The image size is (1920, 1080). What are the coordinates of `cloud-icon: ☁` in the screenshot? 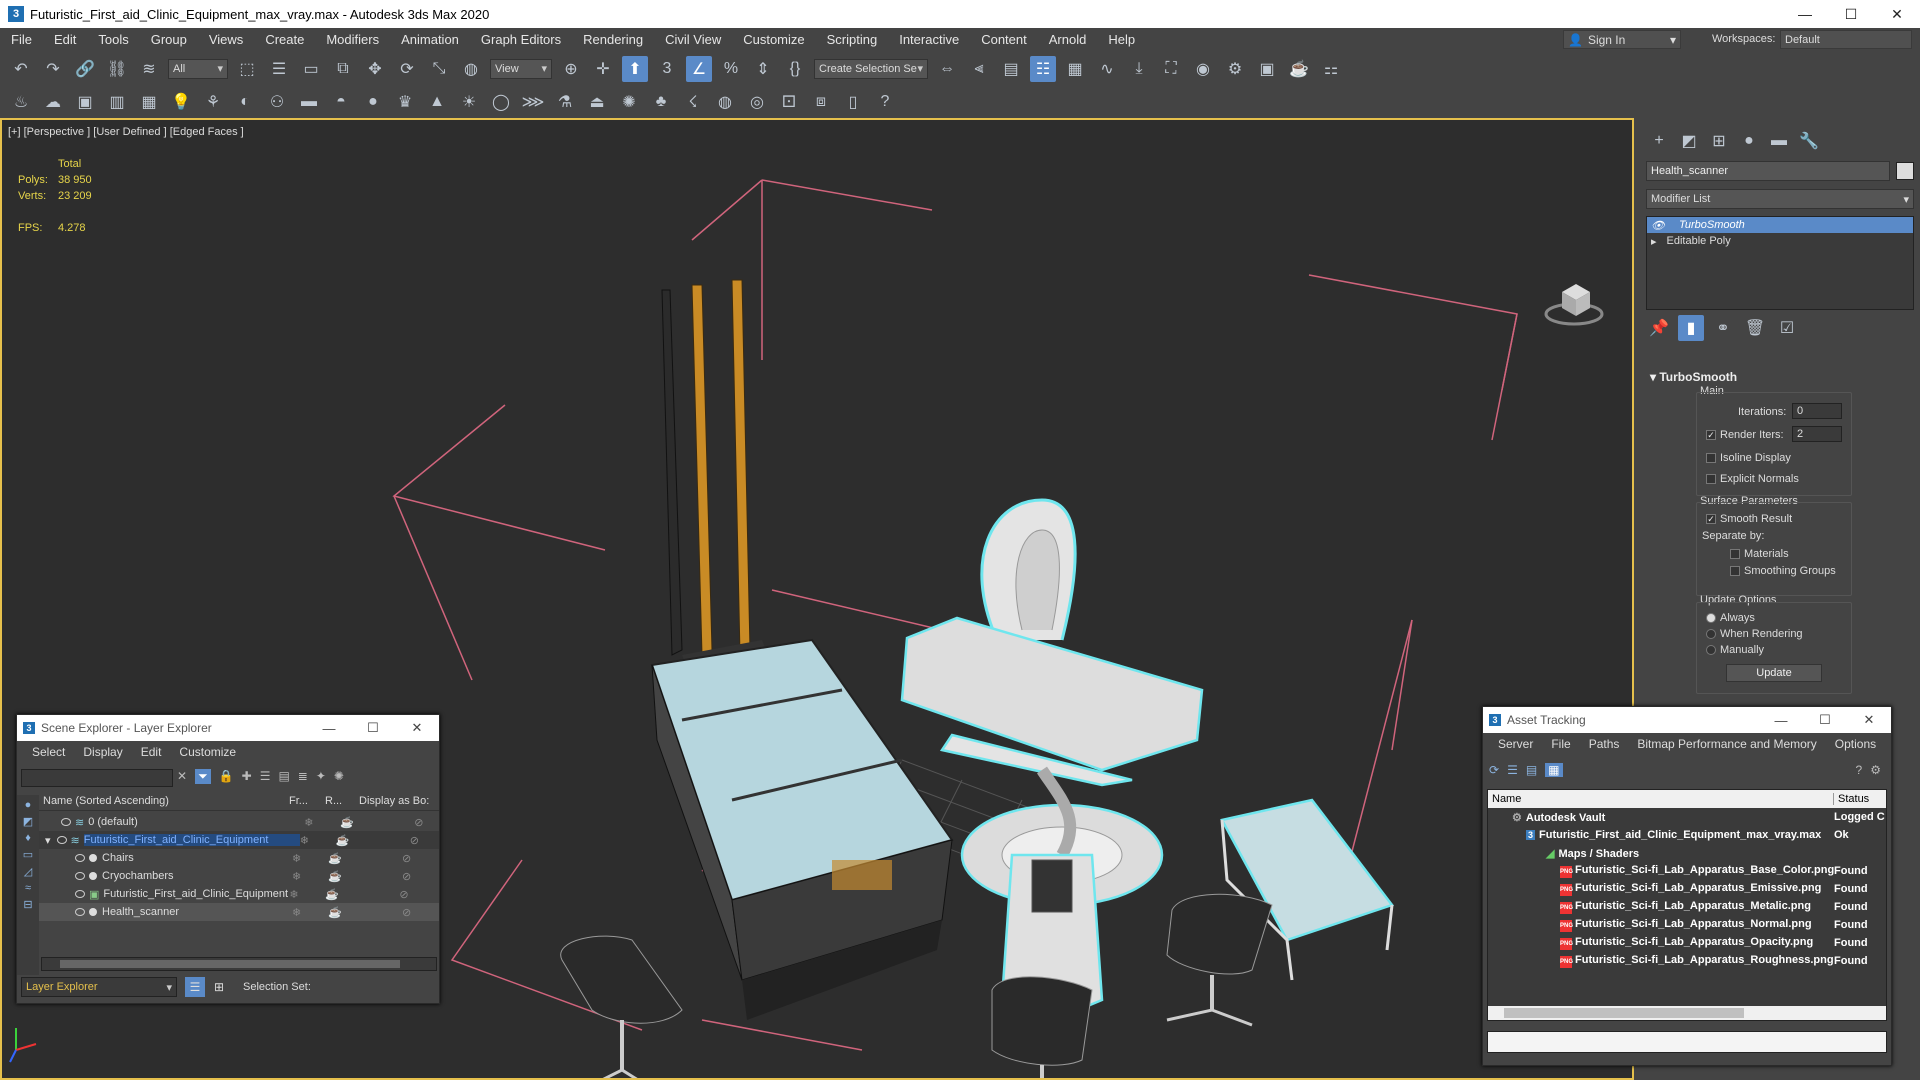 It's located at (53, 102).